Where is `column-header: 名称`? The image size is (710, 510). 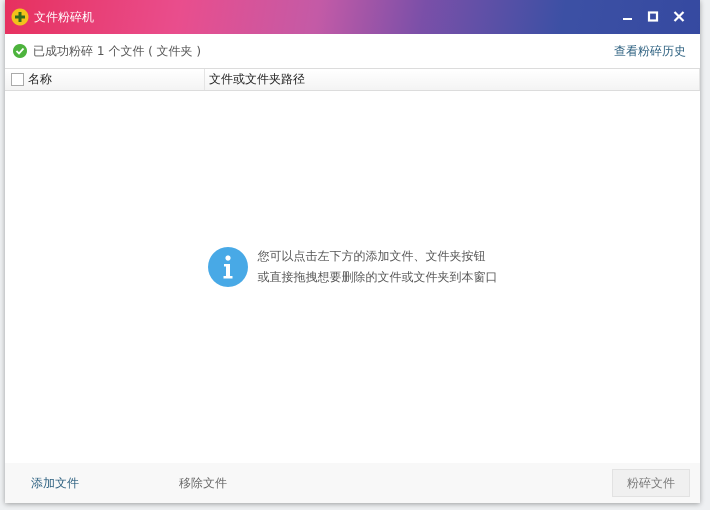
column-header: 名称 is located at coordinates (40, 79).